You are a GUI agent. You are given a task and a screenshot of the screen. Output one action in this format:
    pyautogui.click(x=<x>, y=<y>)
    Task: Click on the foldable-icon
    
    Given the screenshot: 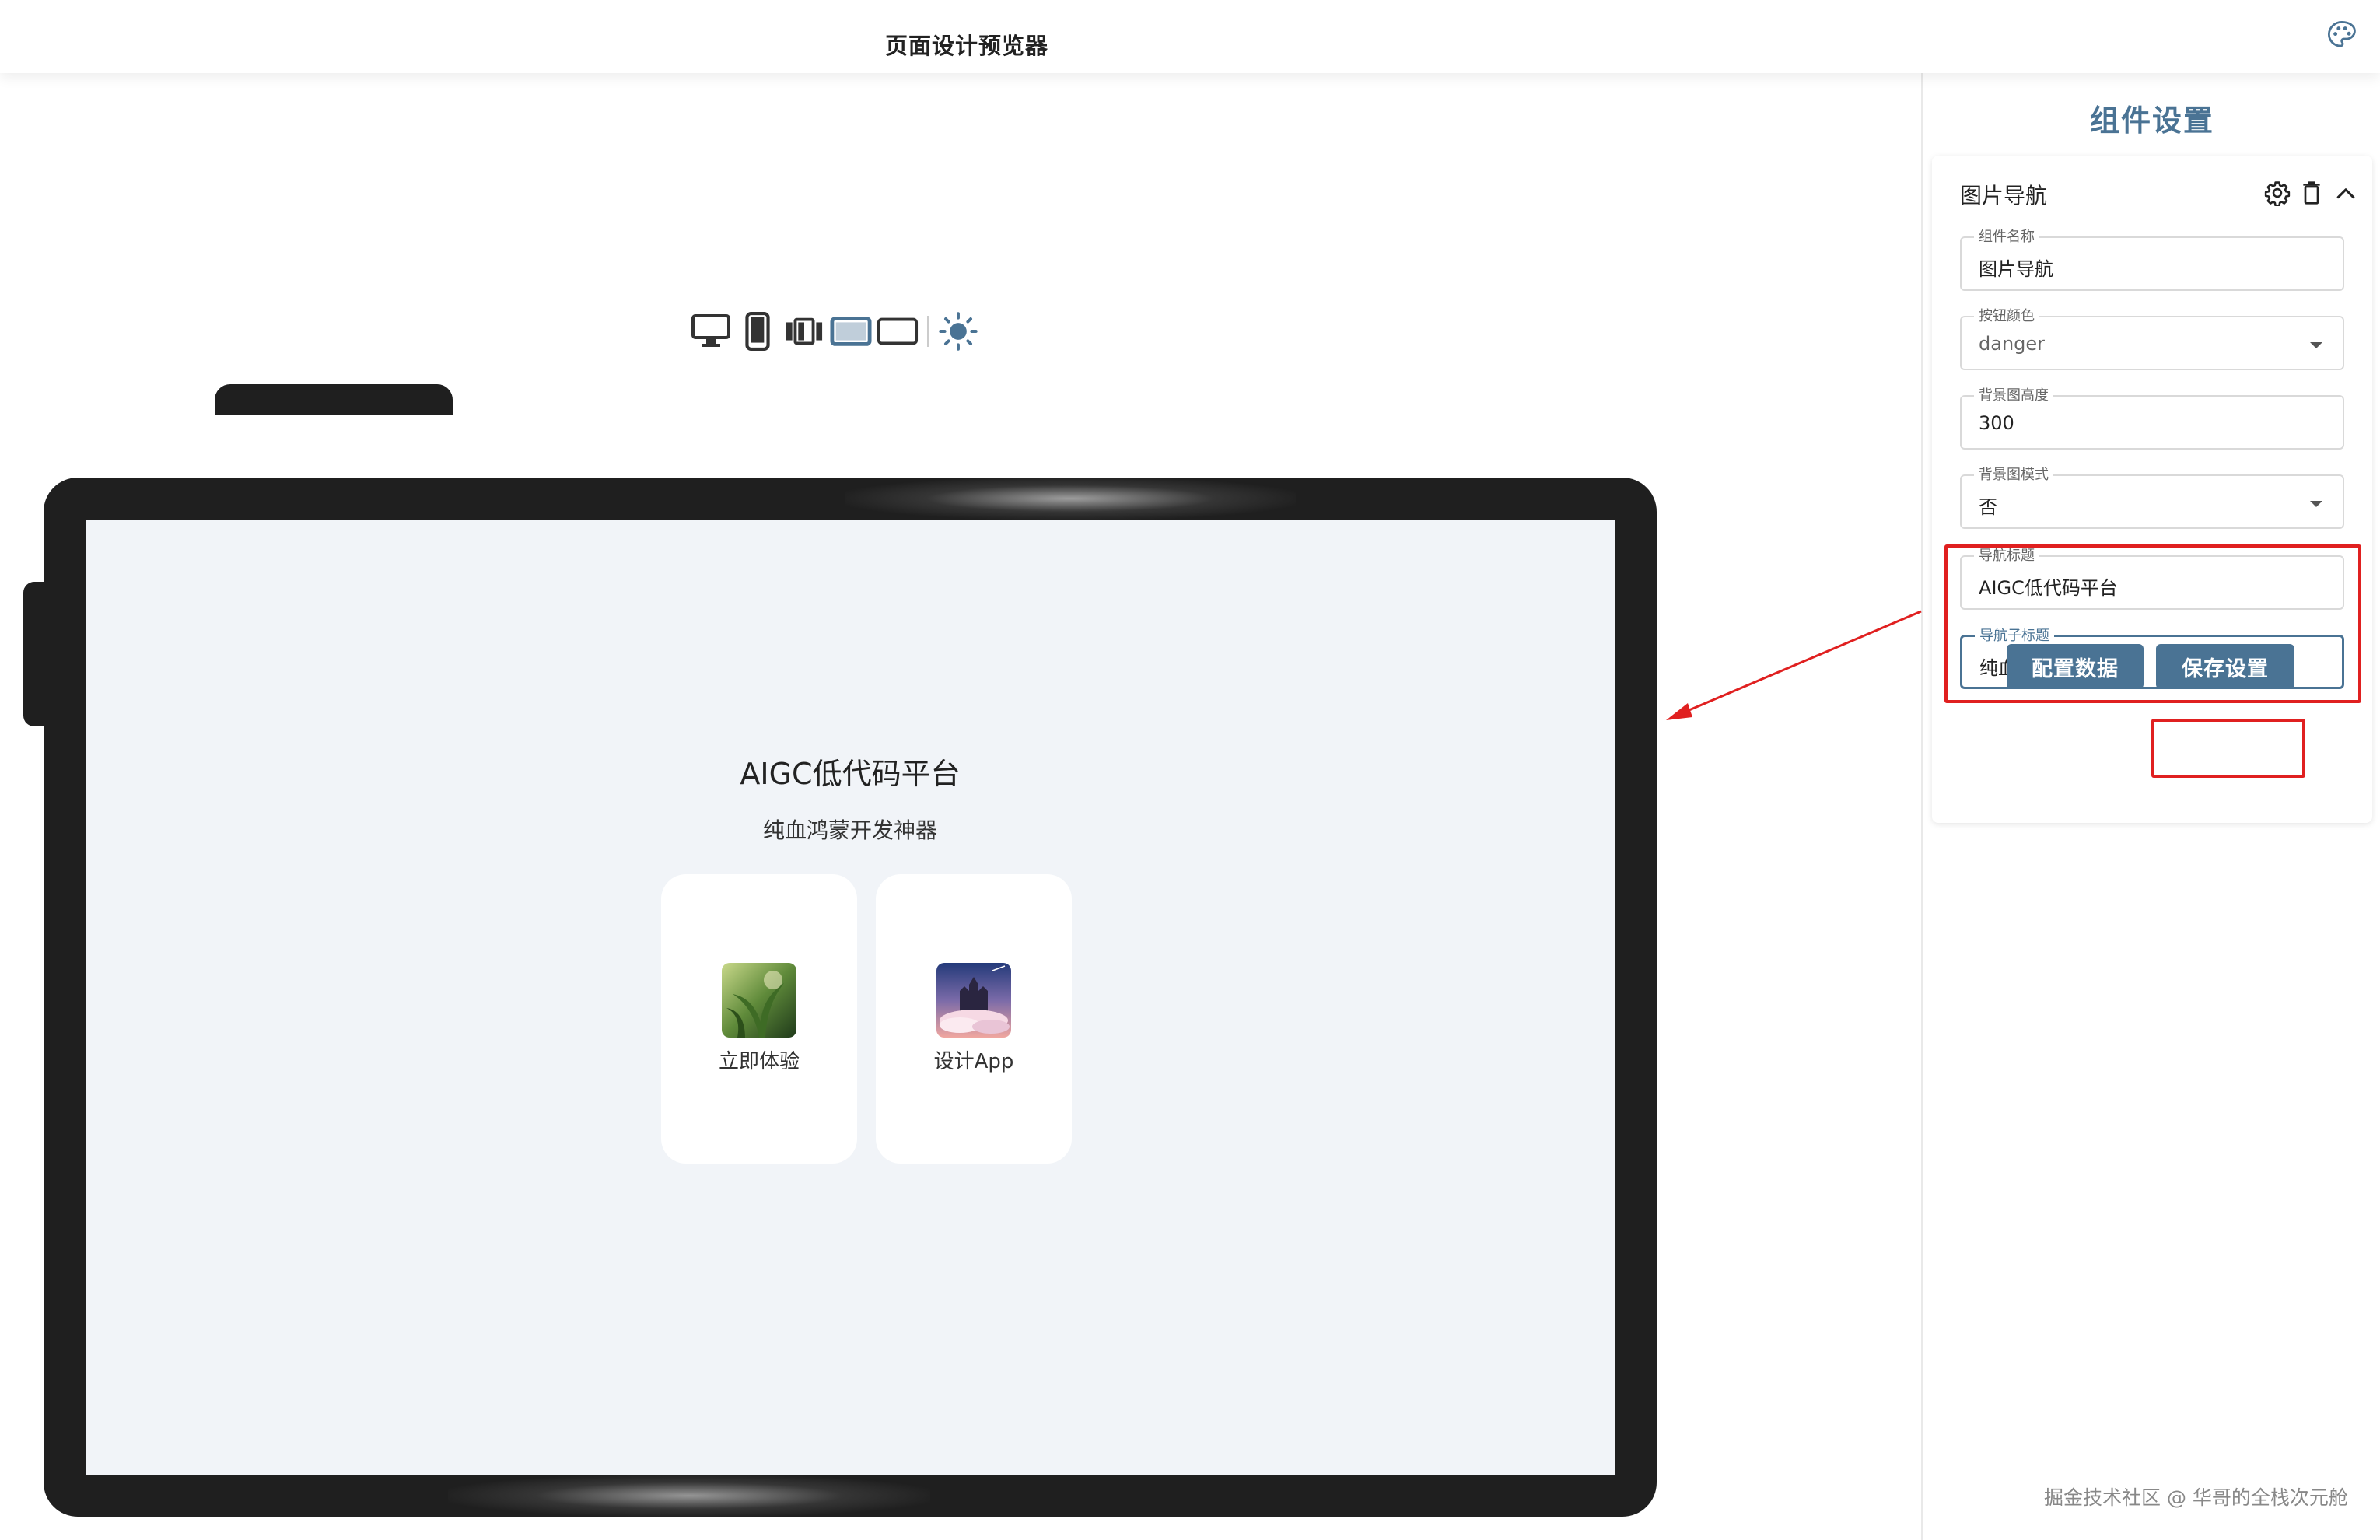 What is the action you would take?
    pyautogui.click(x=804, y=331)
    